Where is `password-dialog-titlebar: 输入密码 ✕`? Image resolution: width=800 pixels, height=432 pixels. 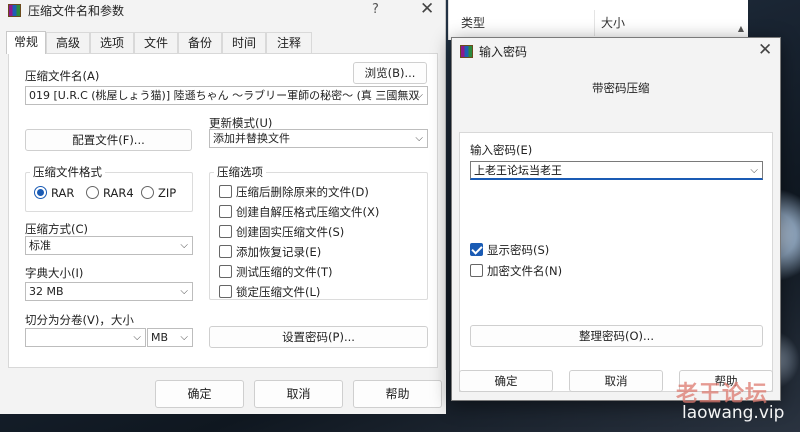
password-dialog-titlebar: 输入密码 ✕ is located at coordinates (616, 51).